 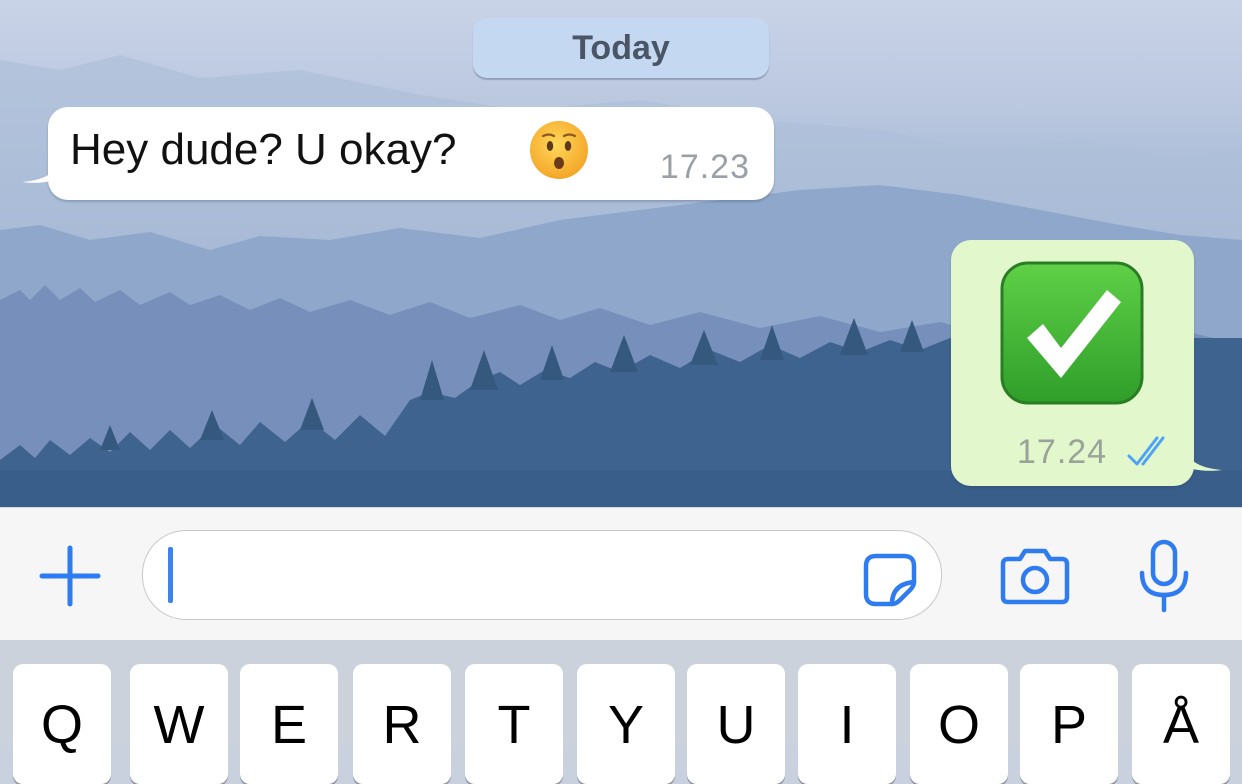 I want to click on check-mark-button-icon, so click(x=1072, y=333).